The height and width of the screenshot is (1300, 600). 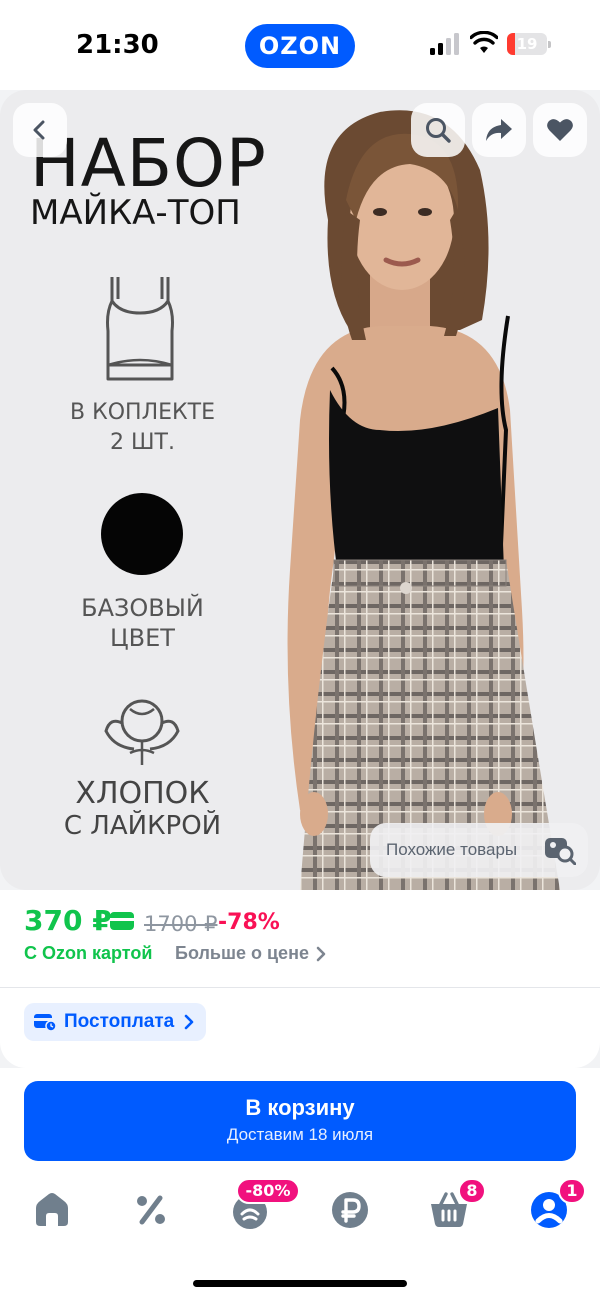 I want to click on fresh-sale-badge: -80%, so click(x=268, y=1191).